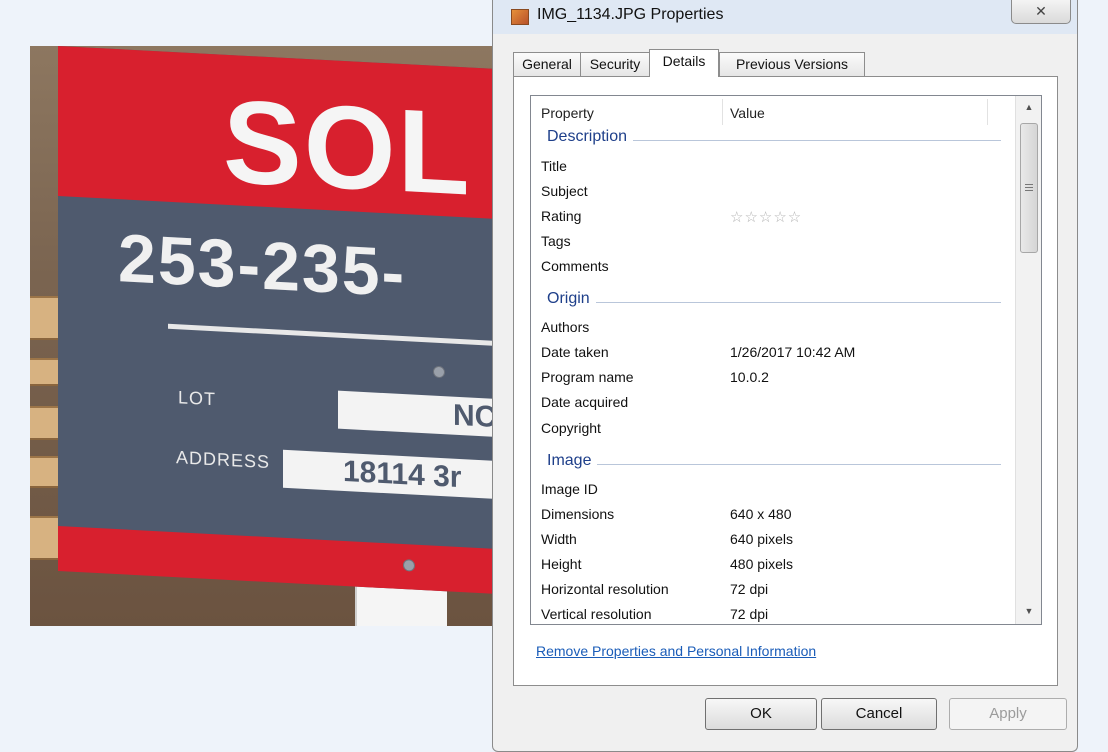 This screenshot has width=1108, height=752. What do you see at coordinates (197, 398) in the screenshot?
I see `lot-label: LOT` at bounding box center [197, 398].